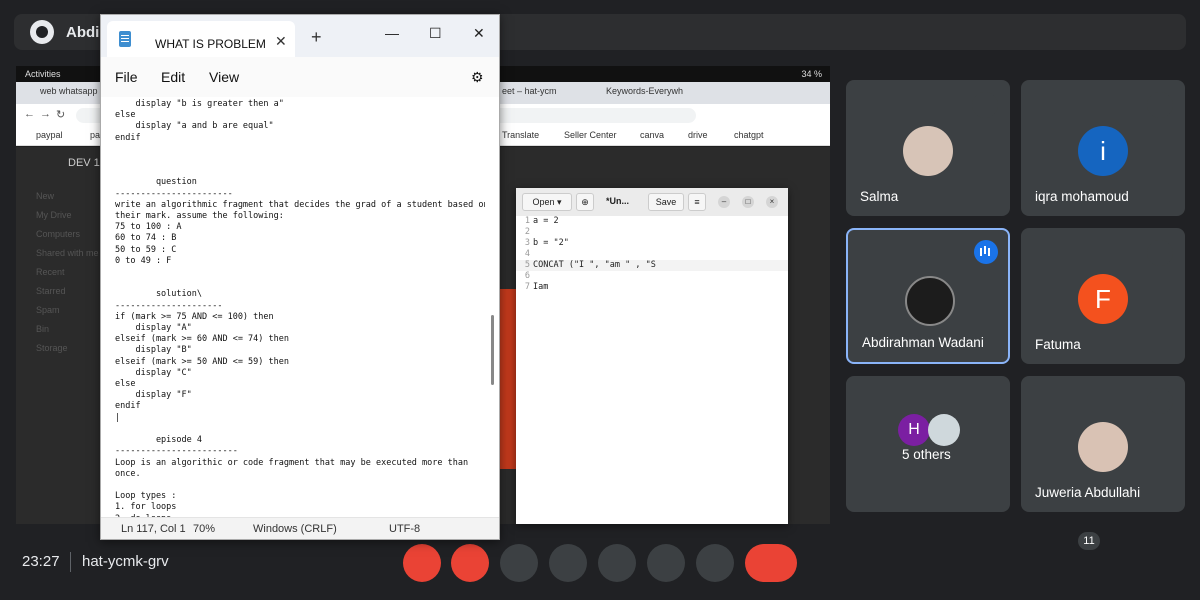 The height and width of the screenshot is (600, 1200). What do you see at coordinates (646, 91) in the screenshot?
I see `browser-tab: Keywords-Everywh` at bounding box center [646, 91].